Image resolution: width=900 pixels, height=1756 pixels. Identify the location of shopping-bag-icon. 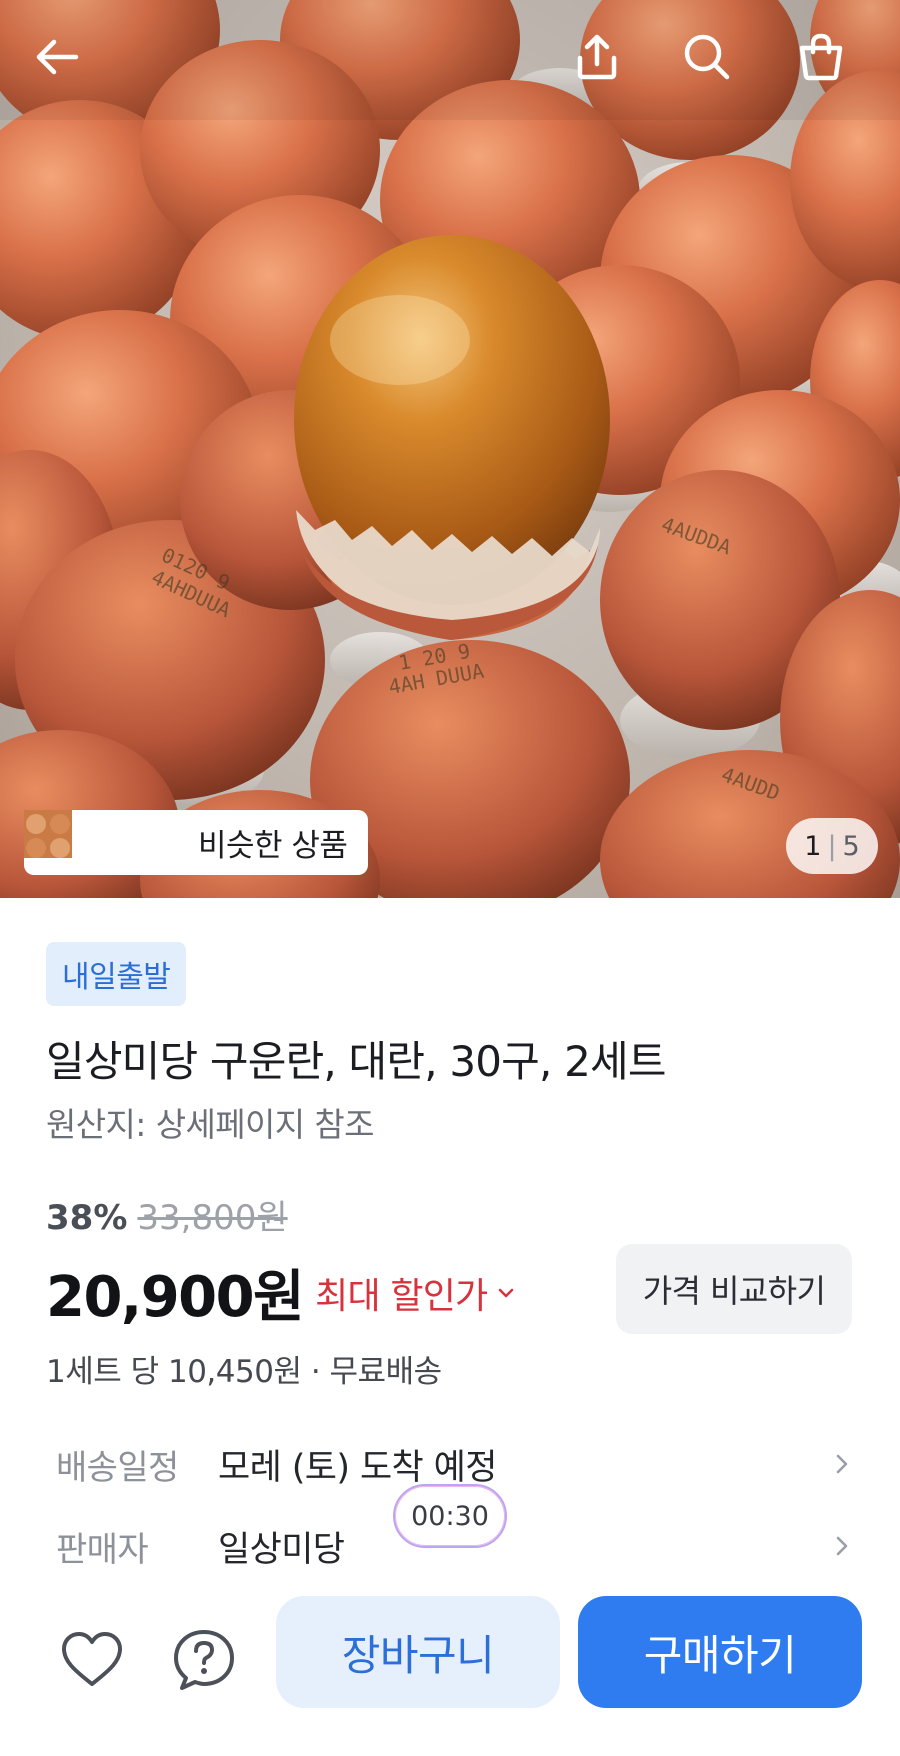
(821, 57).